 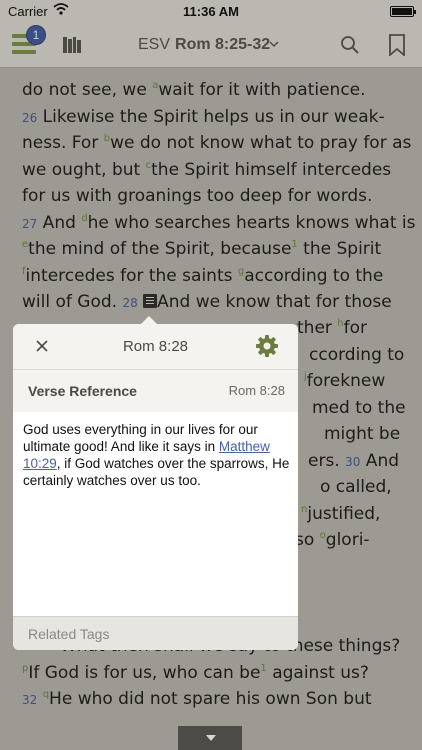 I want to click on bottom-drawer-handle, so click(x=210, y=738).